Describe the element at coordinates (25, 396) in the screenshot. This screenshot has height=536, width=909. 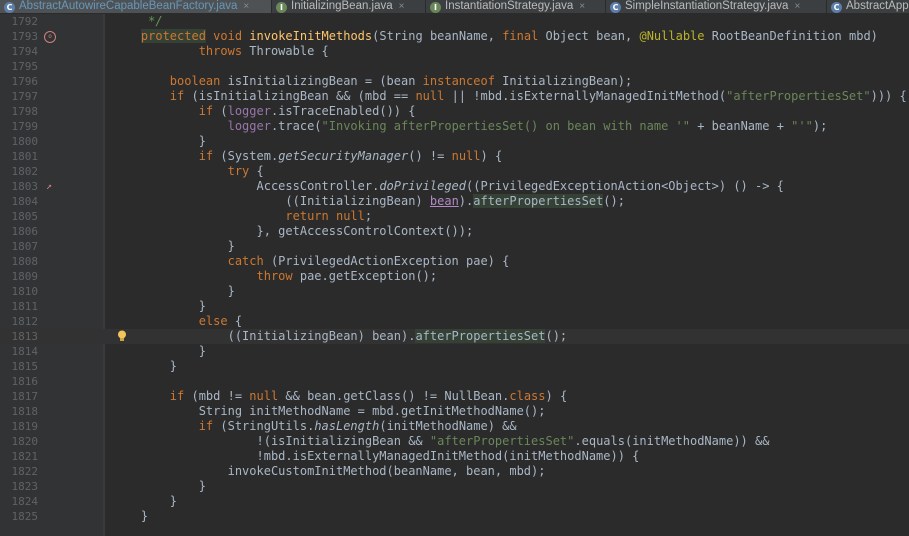
I see `line-number: 1817` at that location.